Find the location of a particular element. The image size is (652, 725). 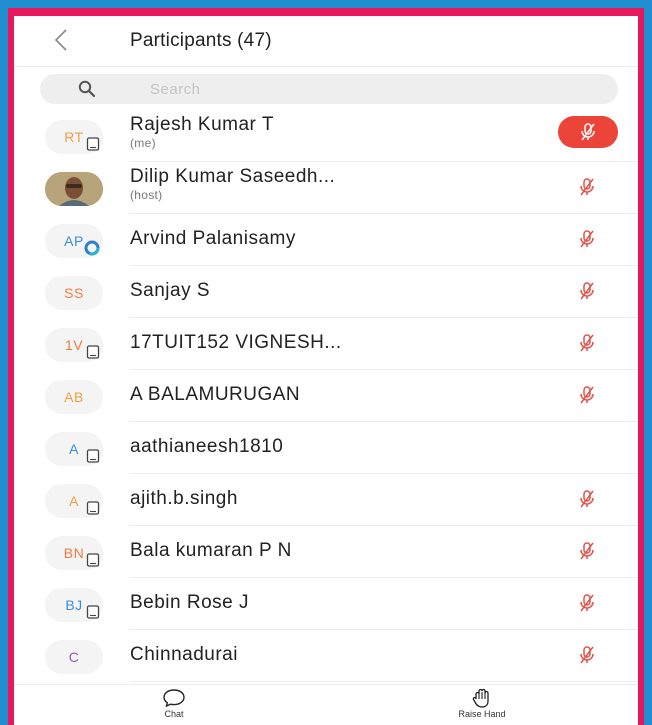

avatar: C is located at coordinates (74, 657).